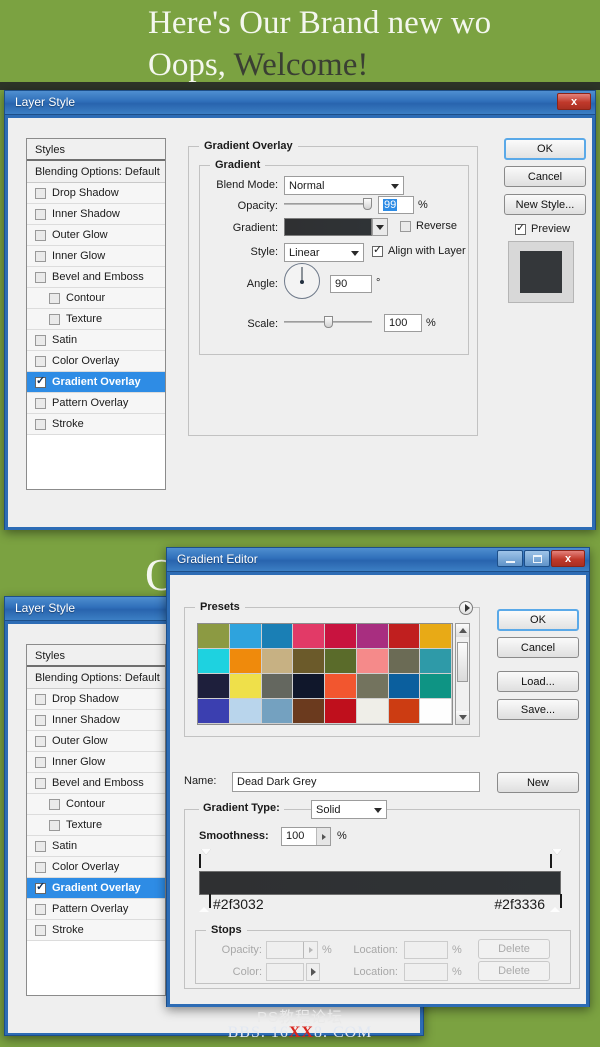  What do you see at coordinates (96, 277) in the screenshot?
I see `style-item-bevel-and-emboss-top: Bevel and Emboss` at bounding box center [96, 277].